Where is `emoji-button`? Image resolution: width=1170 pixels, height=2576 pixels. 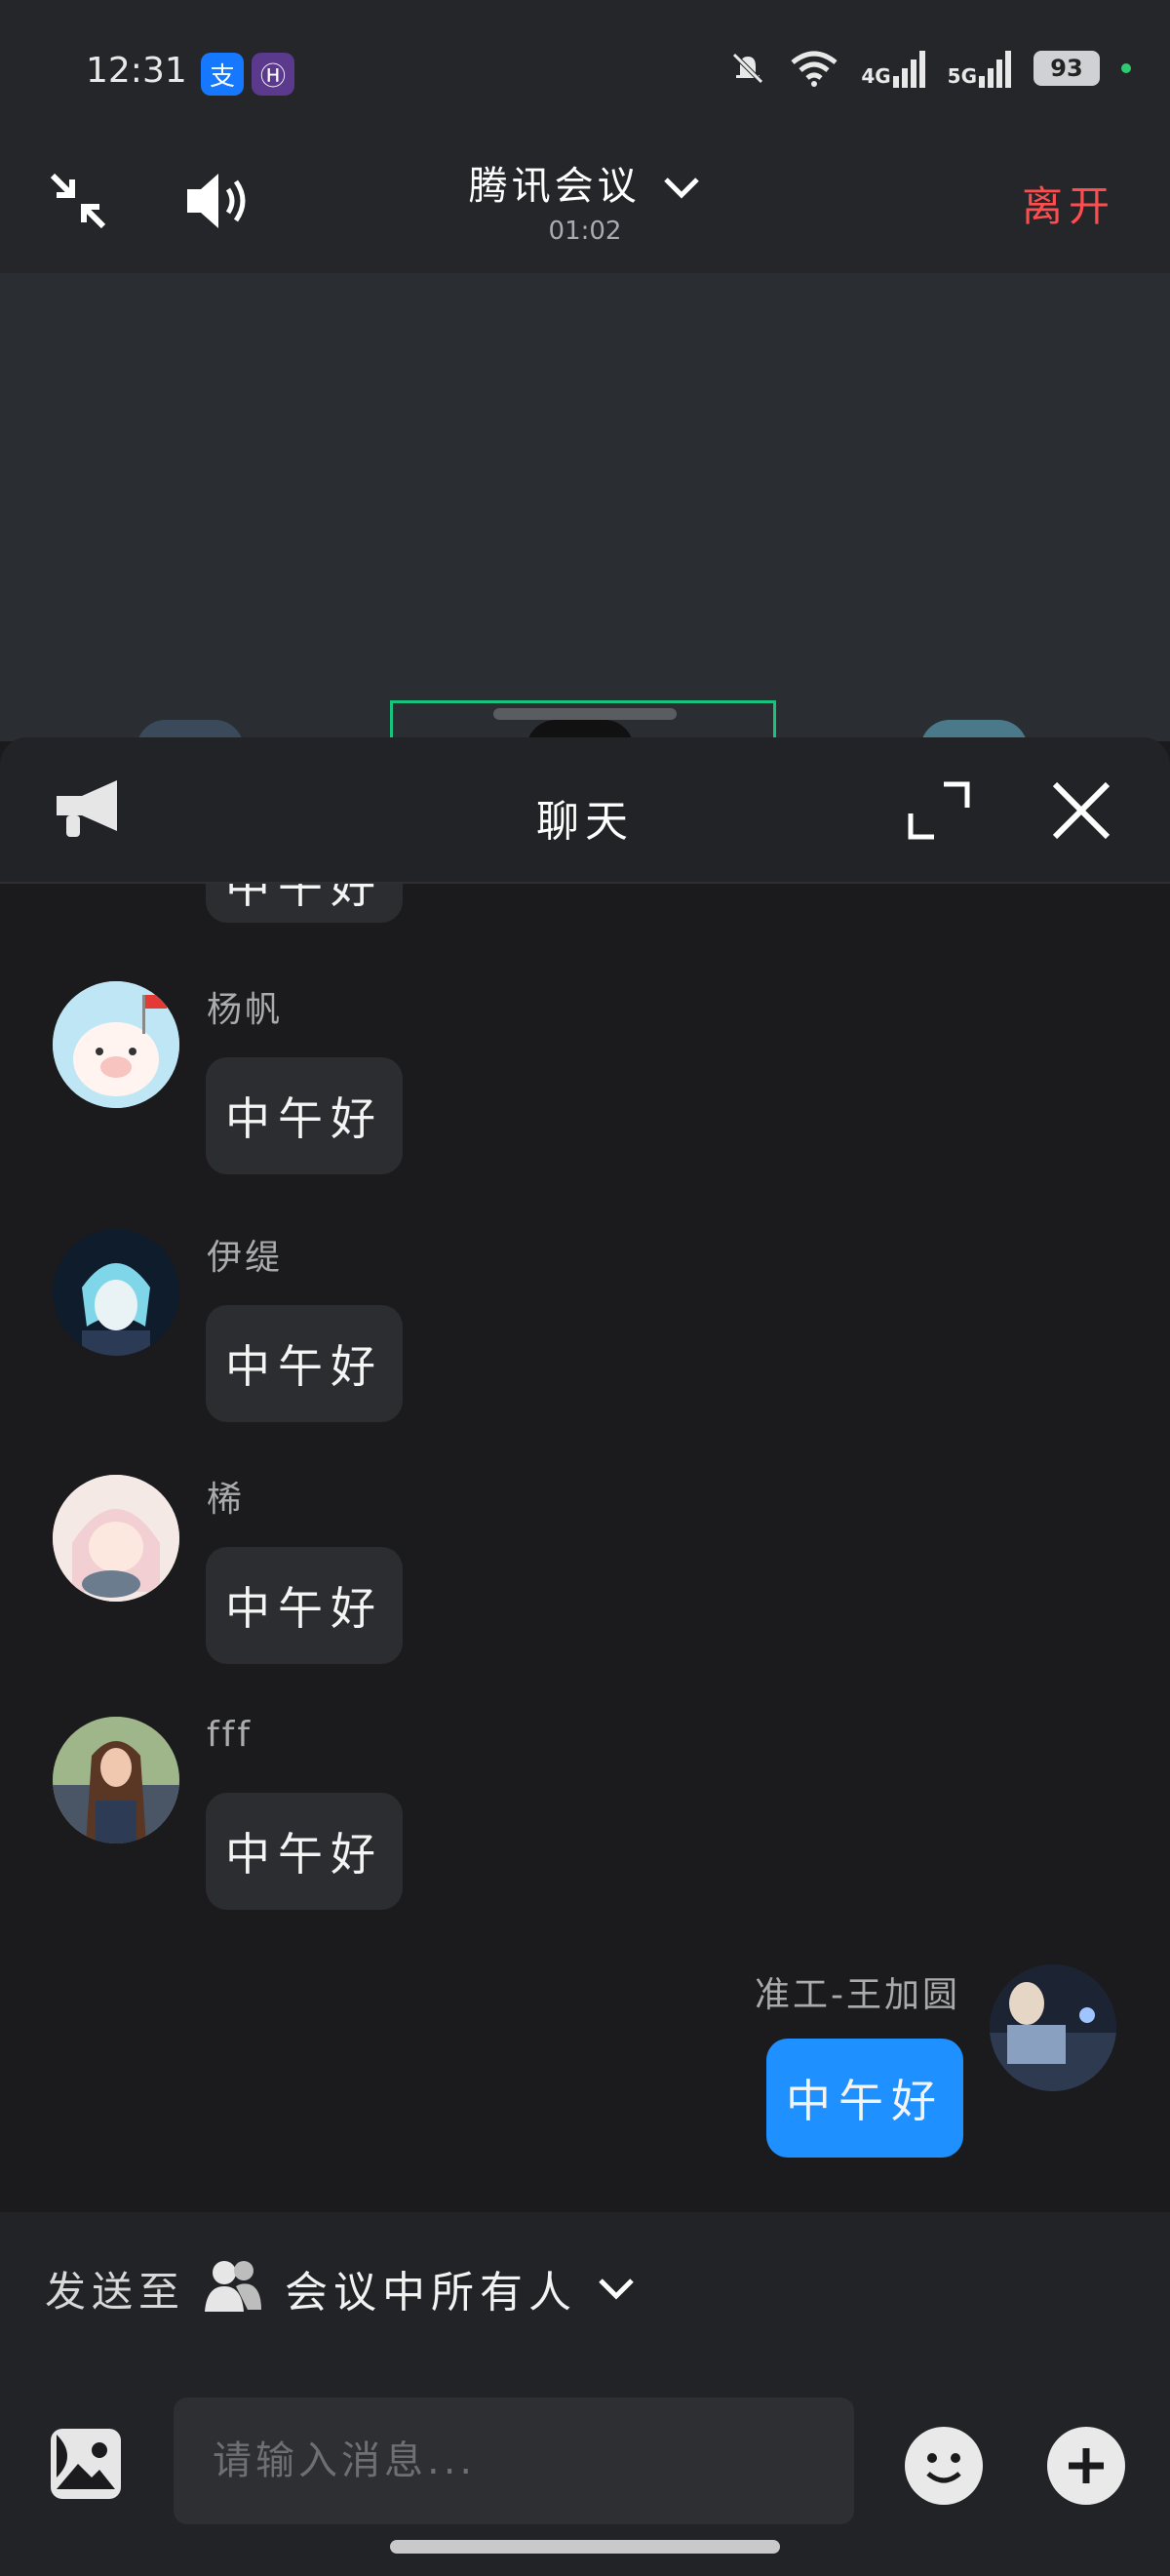
emoji-button is located at coordinates (944, 2466).